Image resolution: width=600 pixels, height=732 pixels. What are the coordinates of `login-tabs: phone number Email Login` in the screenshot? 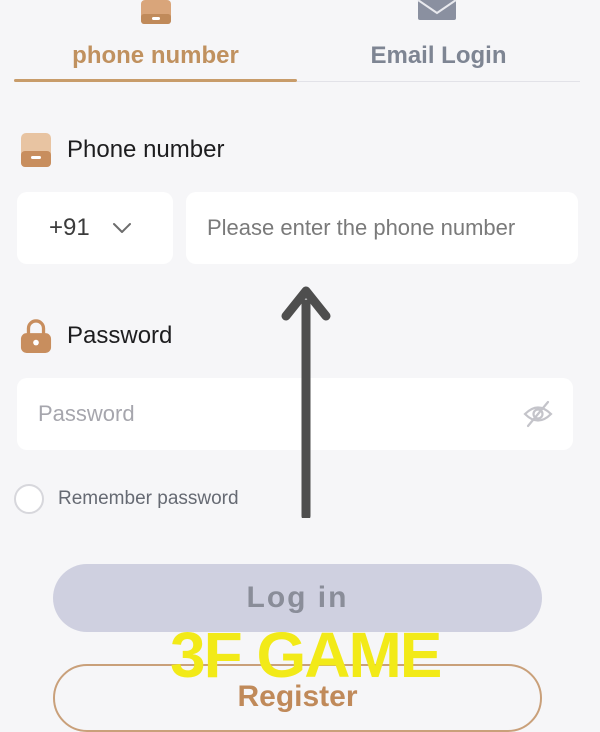 It's located at (300, 42).